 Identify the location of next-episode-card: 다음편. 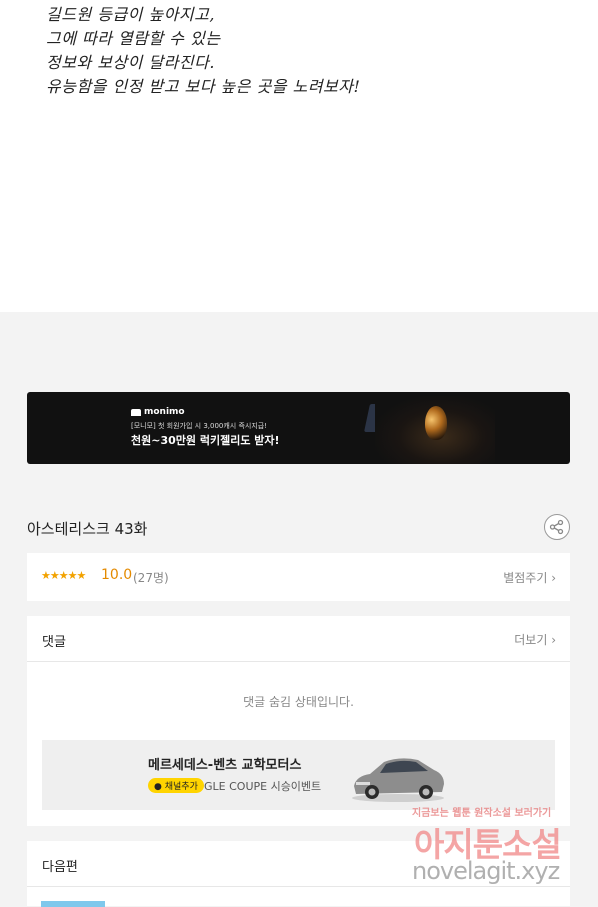
(298, 874).